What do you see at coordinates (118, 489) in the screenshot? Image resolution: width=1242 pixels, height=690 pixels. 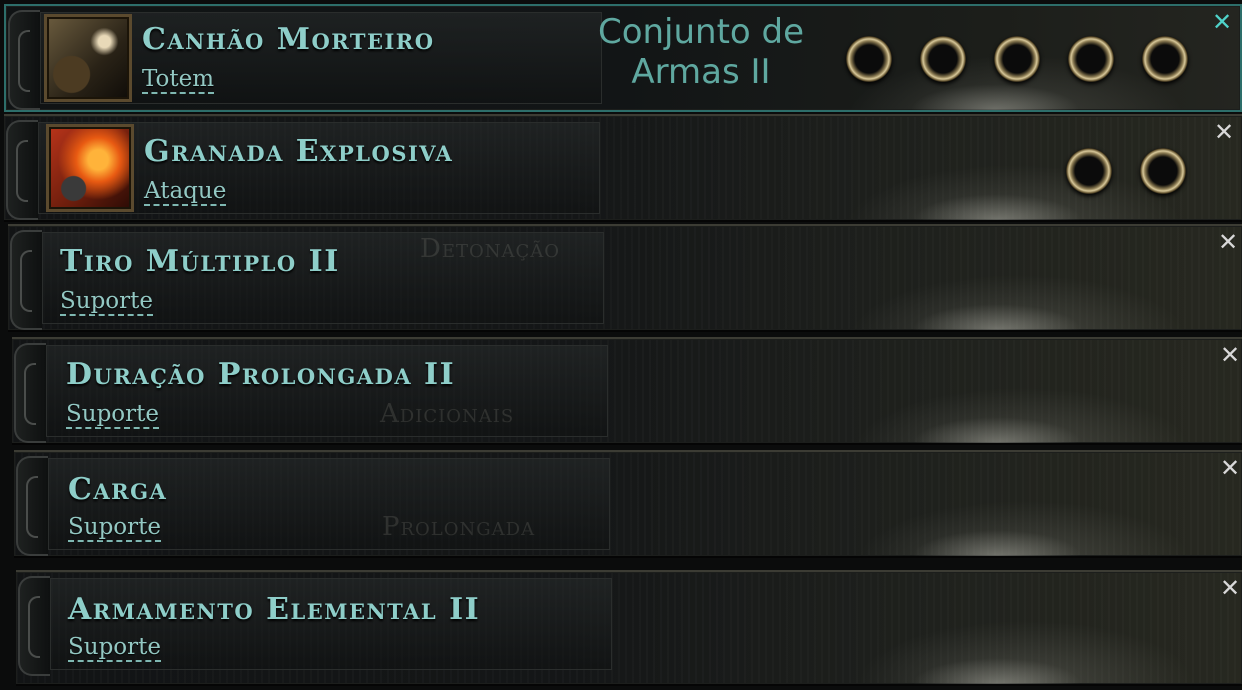 I see `gem-title: Carga` at bounding box center [118, 489].